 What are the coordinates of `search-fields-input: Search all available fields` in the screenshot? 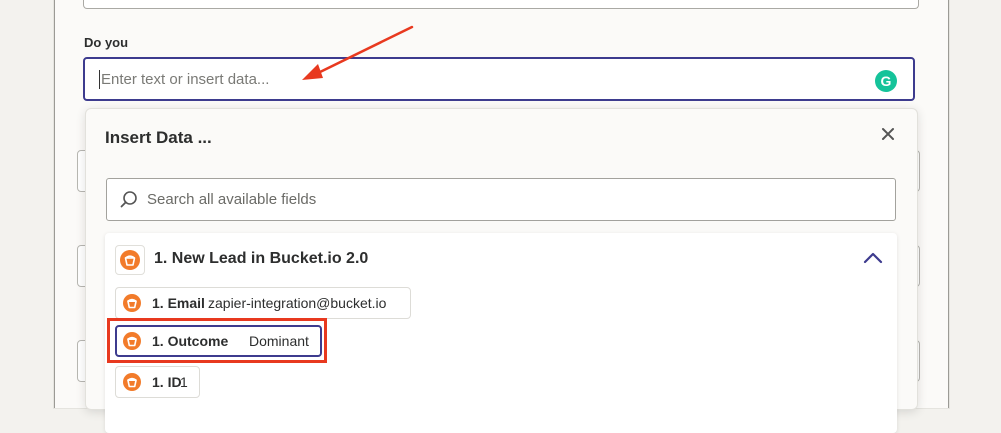 It's located at (501, 199).